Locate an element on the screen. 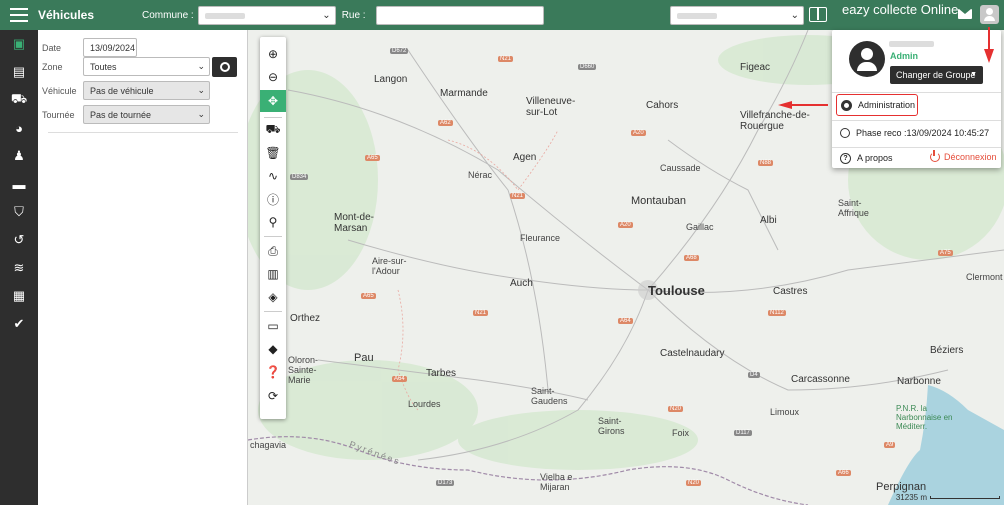 The height and width of the screenshot is (505, 1004). calendar-icon: ▤ is located at coordinates (19, 72).